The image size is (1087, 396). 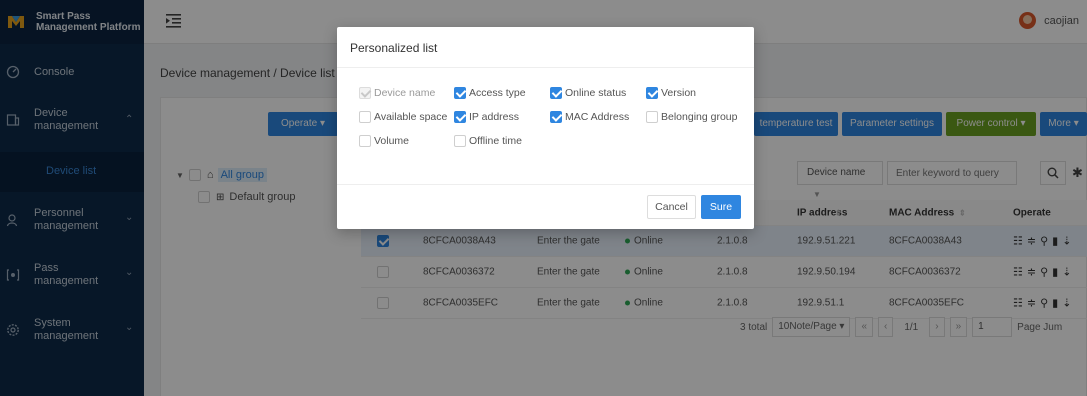 I want to click on sure-button: Sure, so click(x=721, y=207).